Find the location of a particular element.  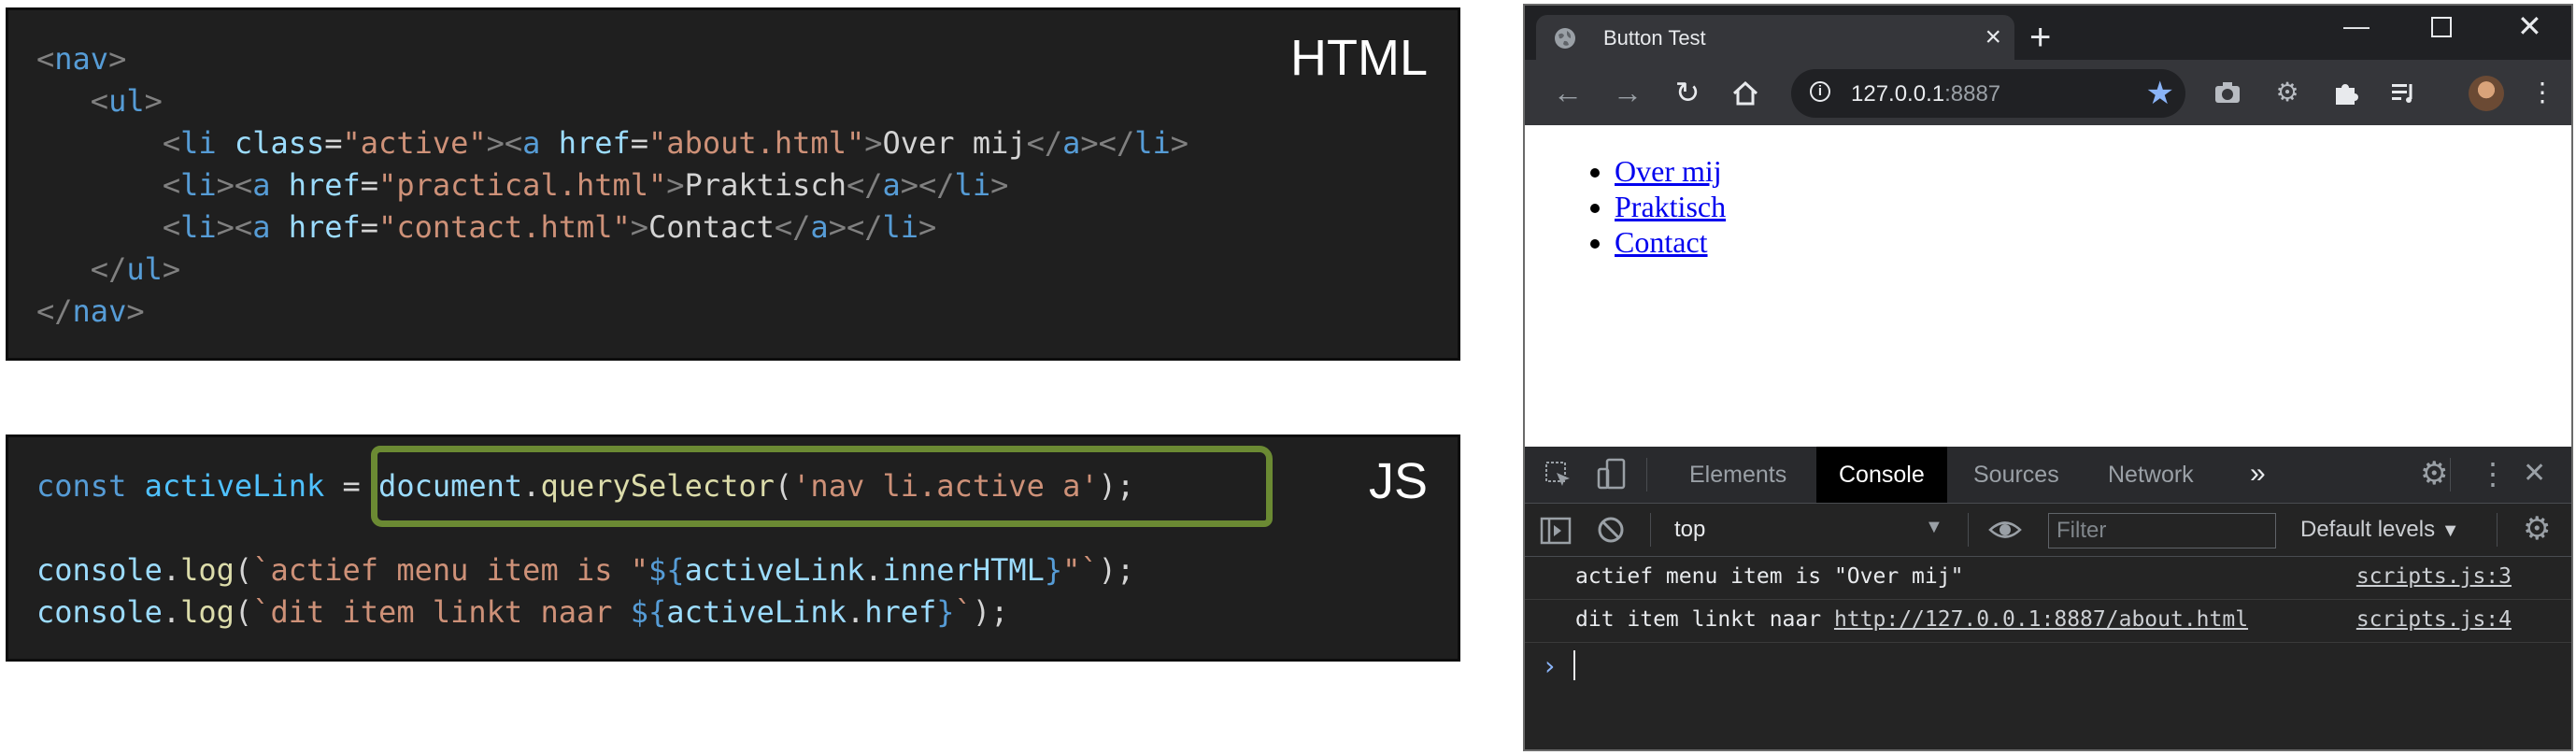

console-toolbar: top ▼ Filter Default levels ▼ ⚙ is located at coordinates (2048, 530).